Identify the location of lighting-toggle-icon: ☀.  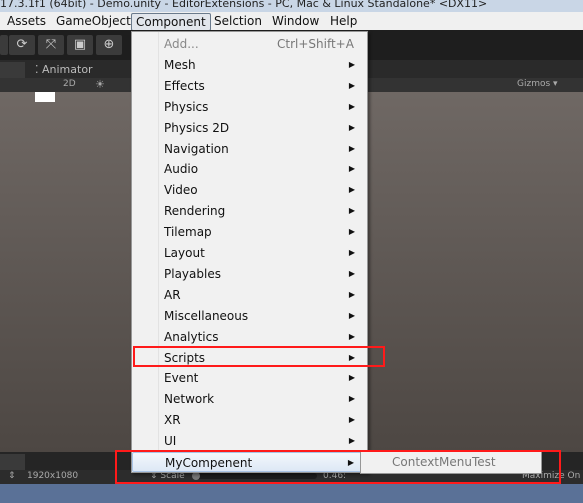
(100, 84).